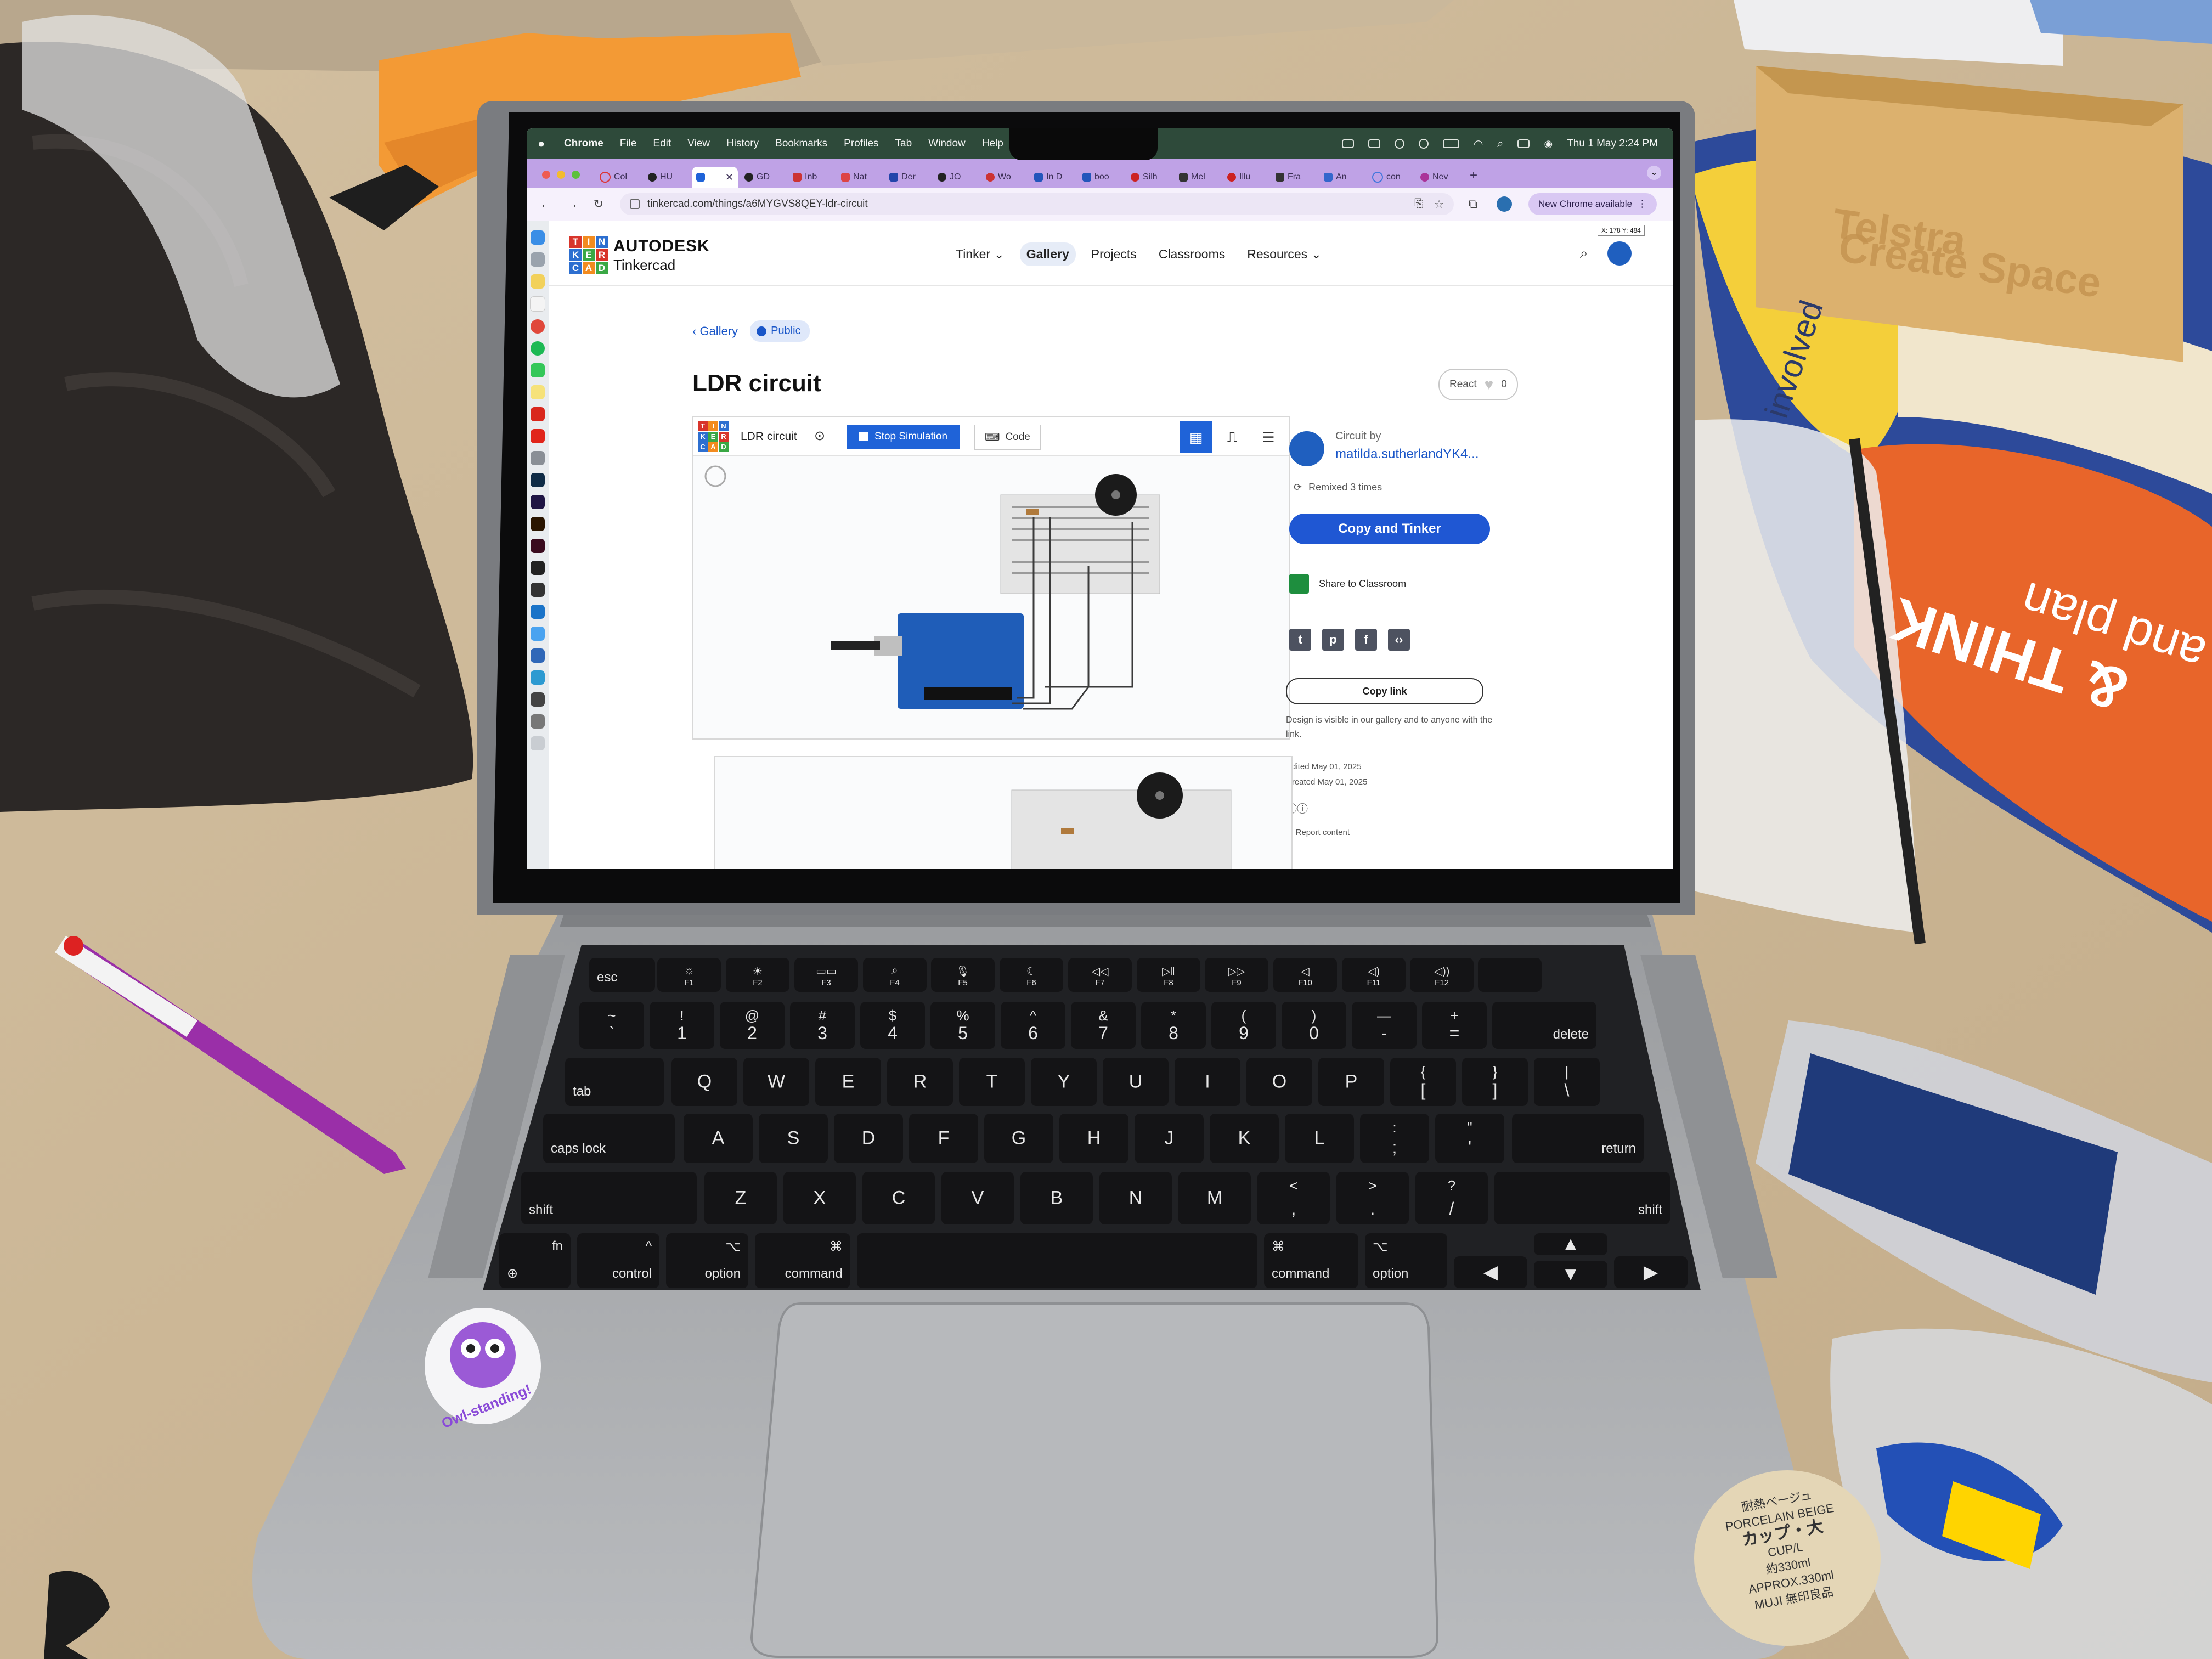 The height and width of the screenshot is (1659, 2212). Describe the element at coordinates (801, 144) in the screenshot. I see `menu-bookmarks: Bookmarks` at that location.